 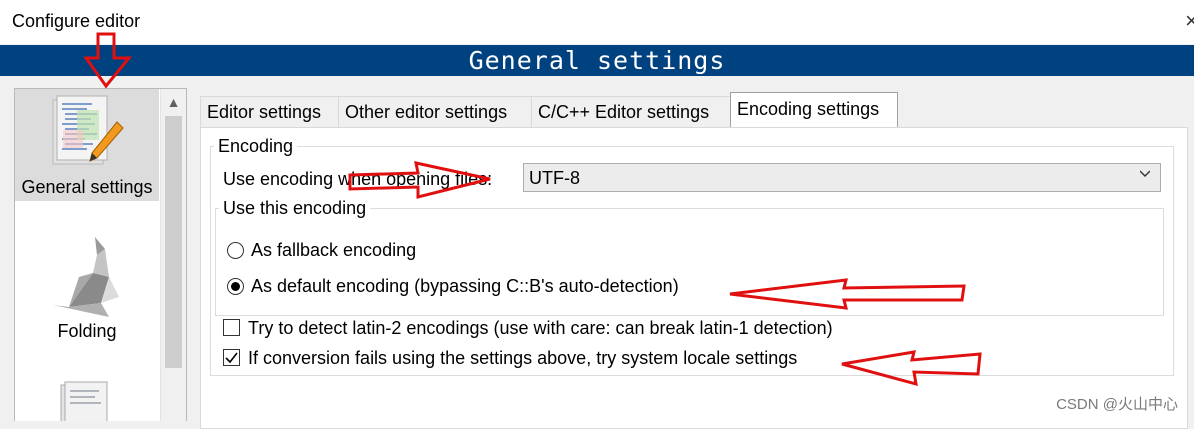 I want to click on document-icon, so click(x=84, y=401).